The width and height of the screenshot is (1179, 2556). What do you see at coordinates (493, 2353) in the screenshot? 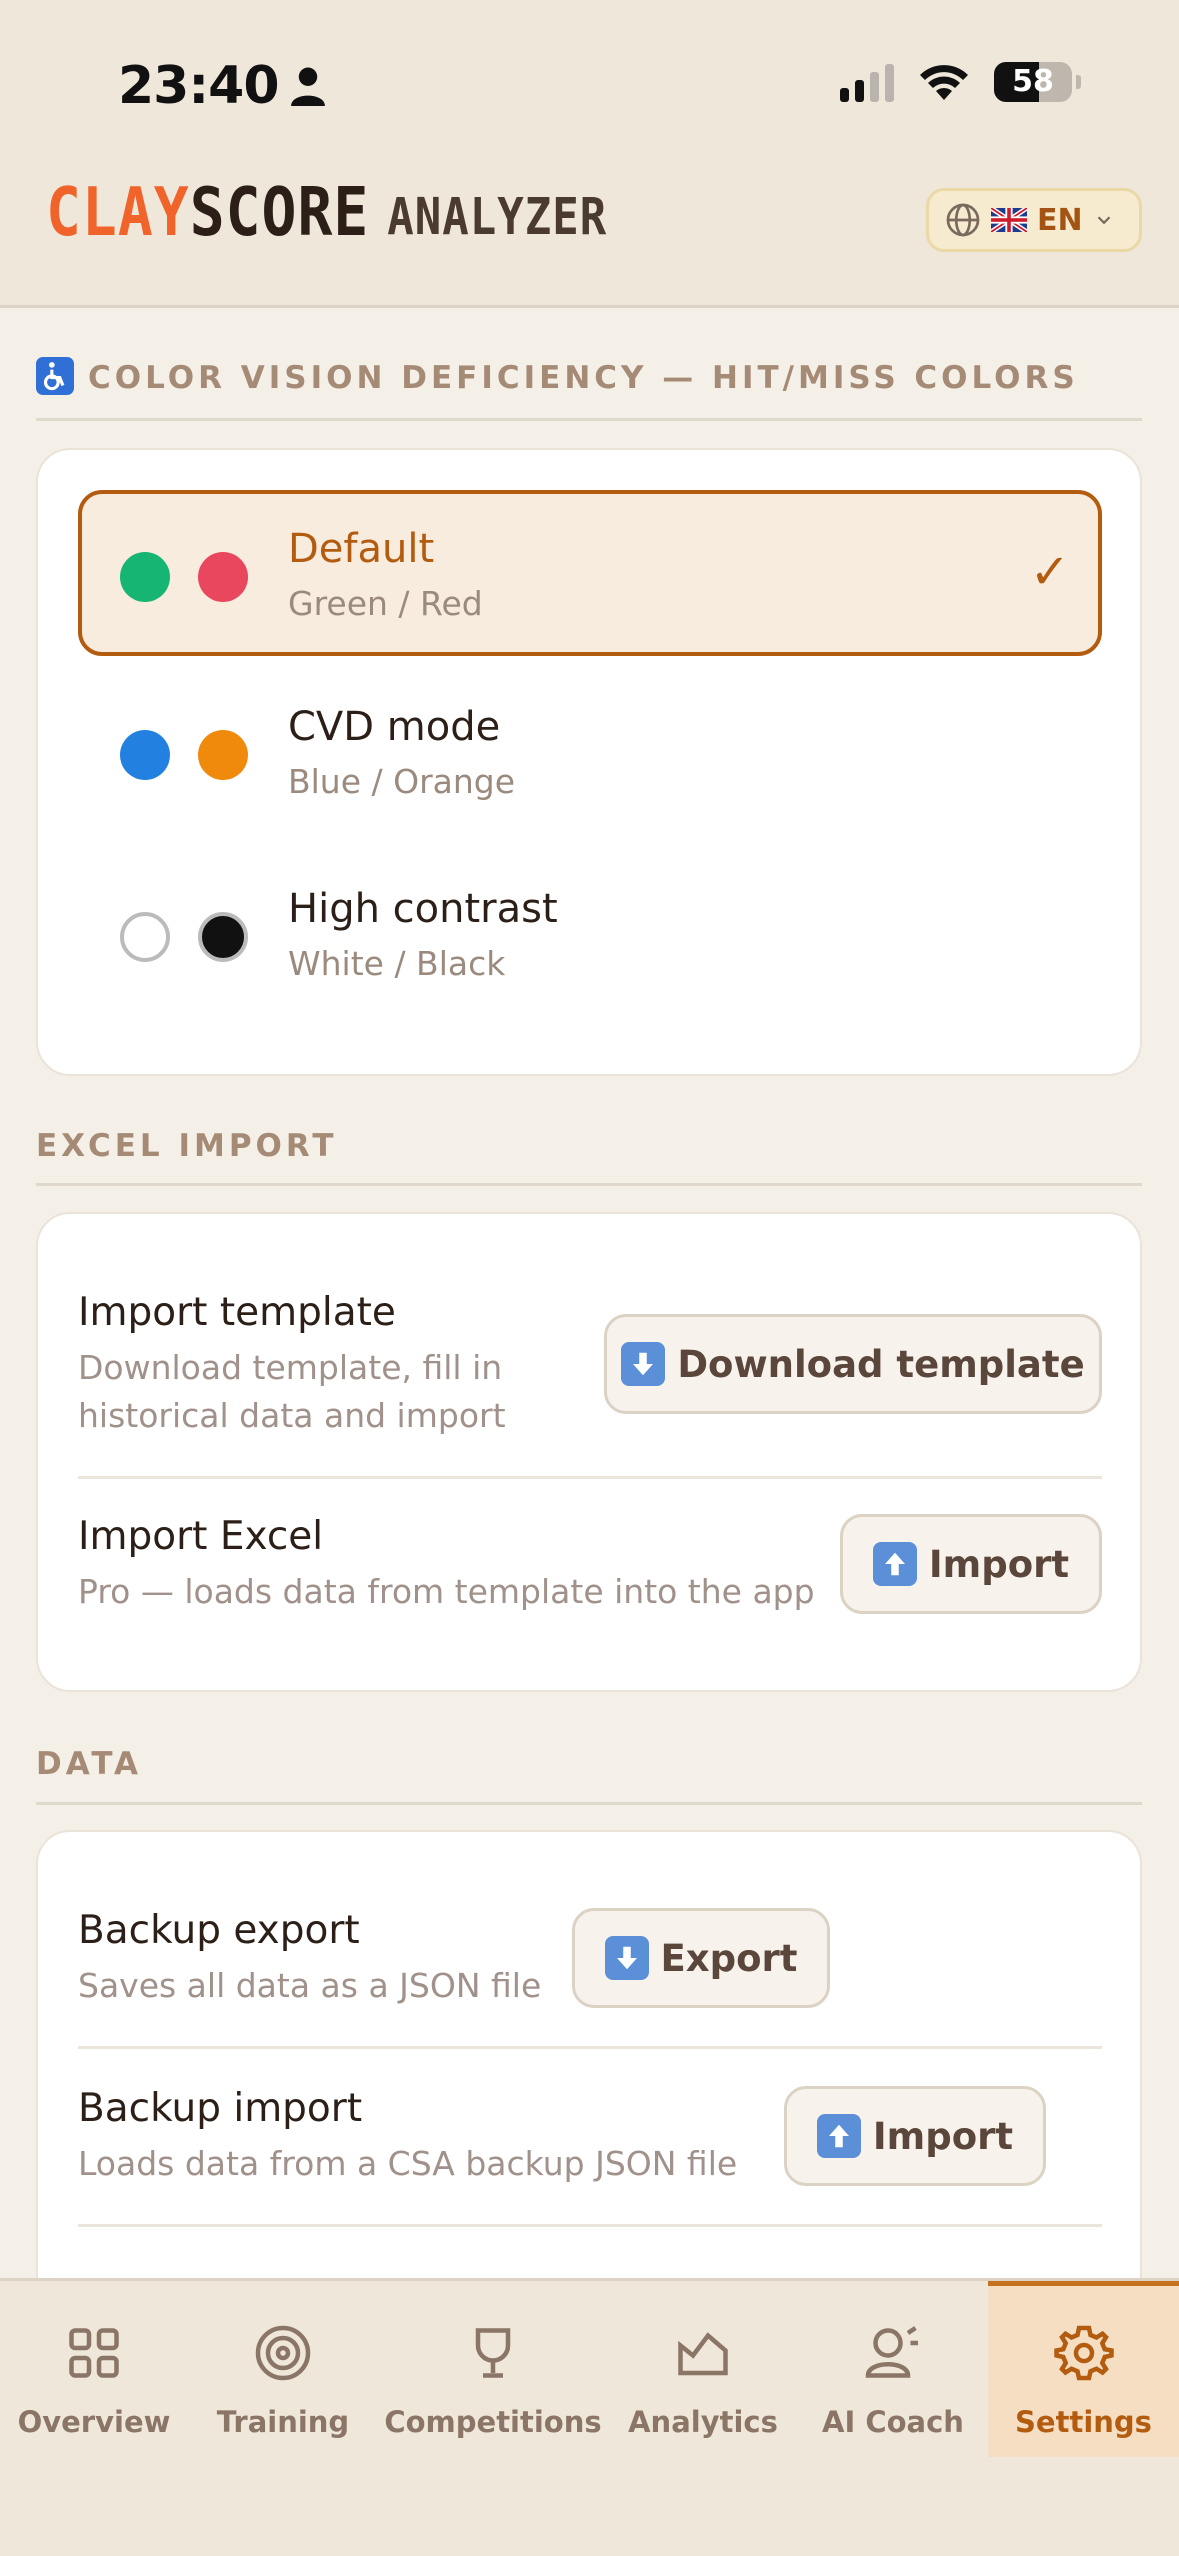
I see `trophy-icon` at bounding box center [493, 2353].